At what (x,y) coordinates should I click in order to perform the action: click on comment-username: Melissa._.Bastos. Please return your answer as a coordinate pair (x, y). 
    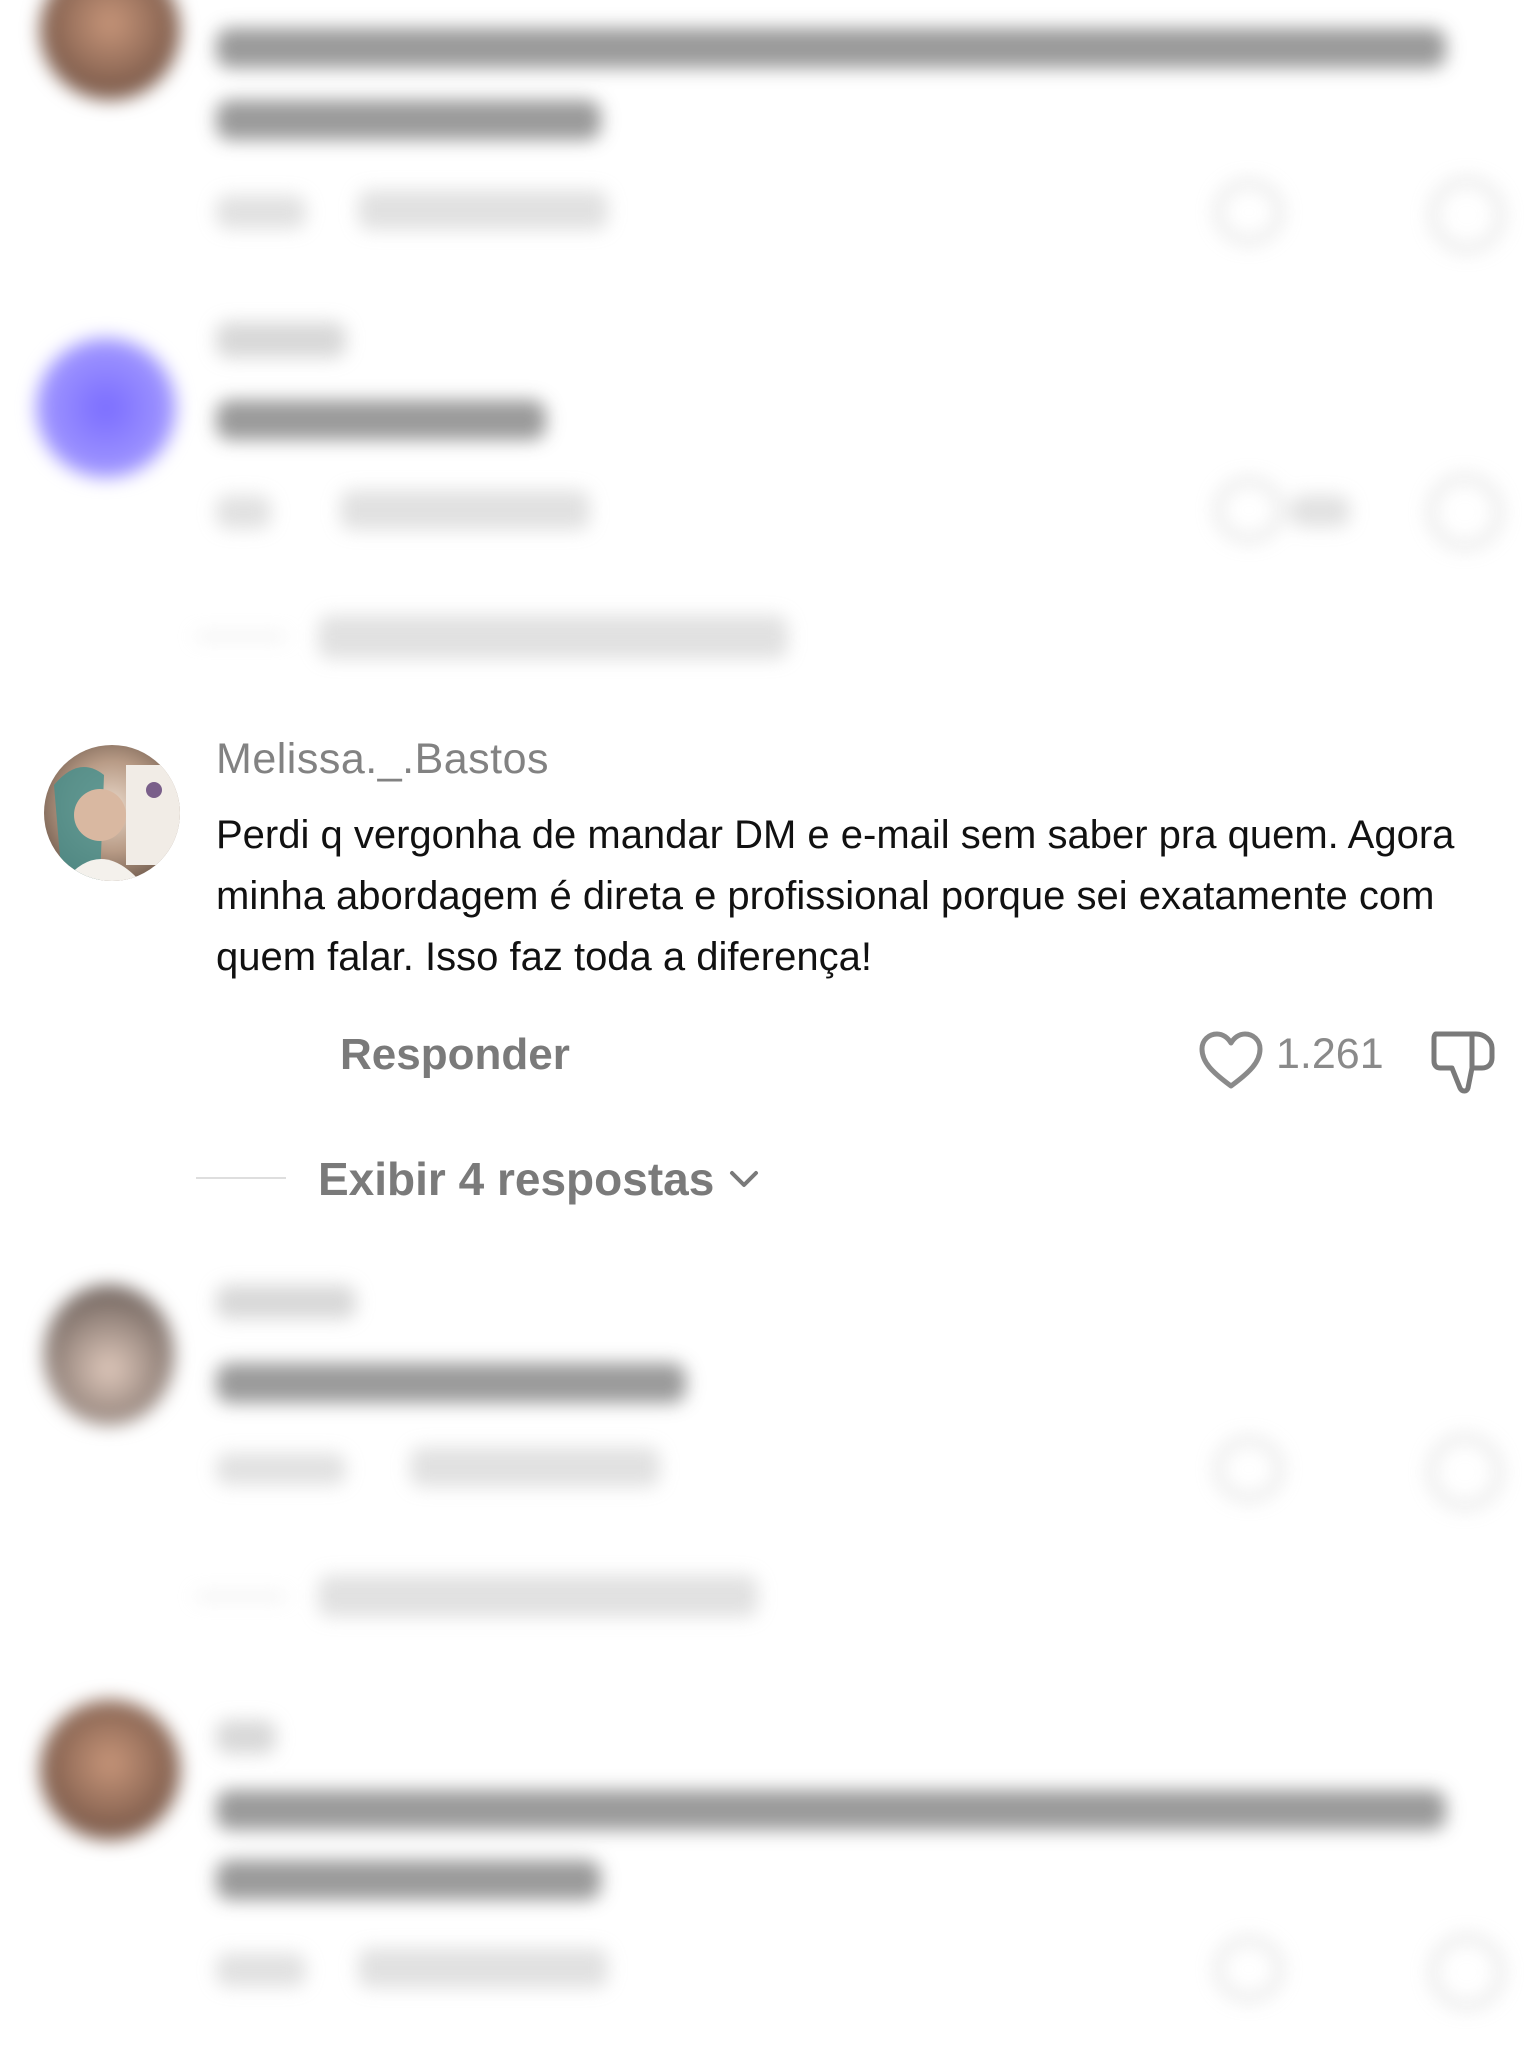
    Looking at the image, I should click on (382, 759).